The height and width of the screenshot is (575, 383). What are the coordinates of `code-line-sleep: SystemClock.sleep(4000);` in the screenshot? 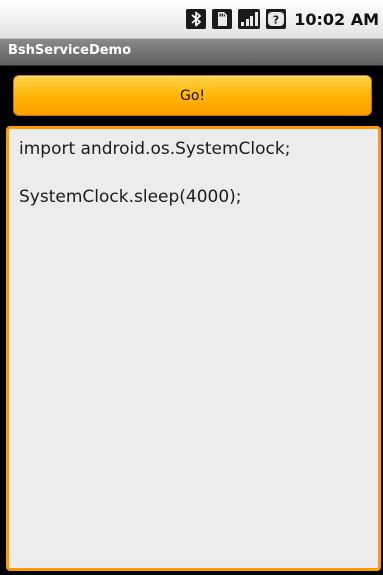 It's located at (130, 197).